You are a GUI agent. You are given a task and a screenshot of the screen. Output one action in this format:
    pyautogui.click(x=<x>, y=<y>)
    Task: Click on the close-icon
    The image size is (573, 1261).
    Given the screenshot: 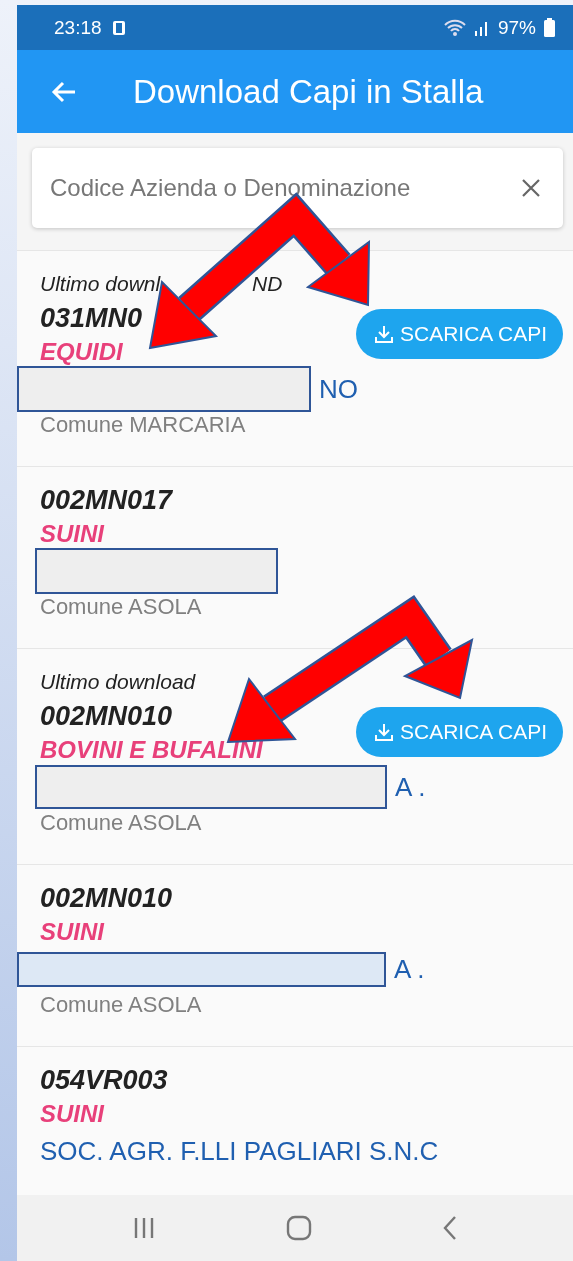 What is the action you would take?
    pyautogui.click(x=531, y=188)
    